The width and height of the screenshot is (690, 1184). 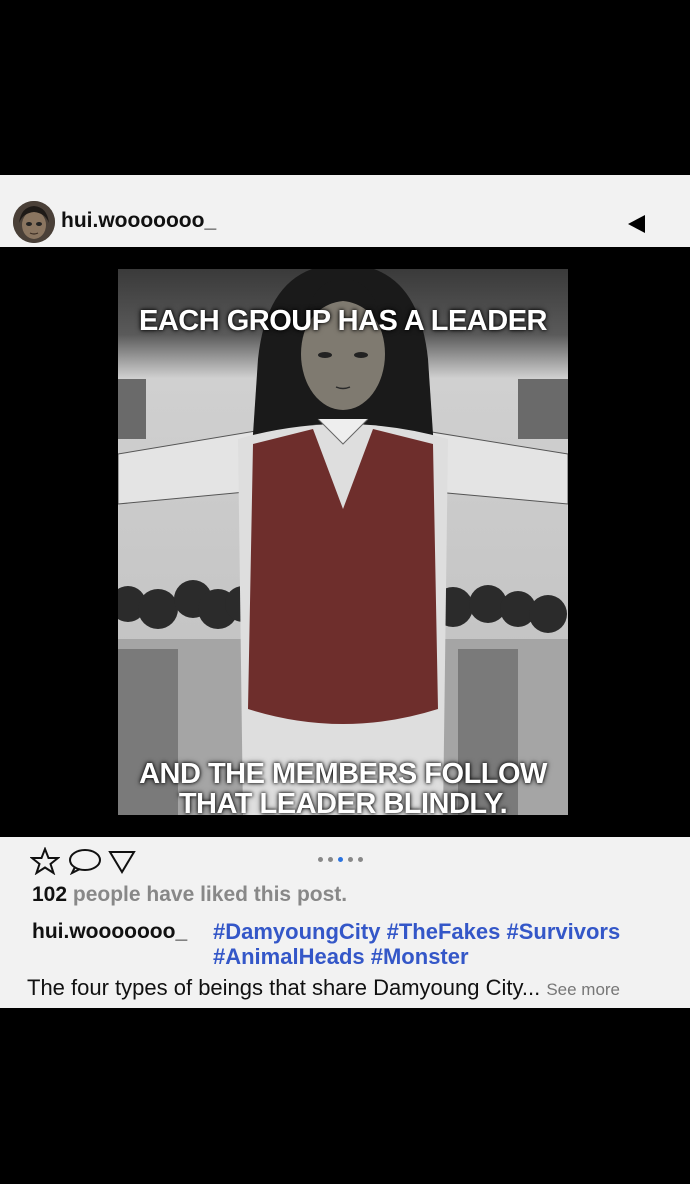 What do you see at coordinates (343, 321) in the screenshot?
I see `image-caption-top: EACH GROUP HAS A LEADER` at bounding box center [343, 321].